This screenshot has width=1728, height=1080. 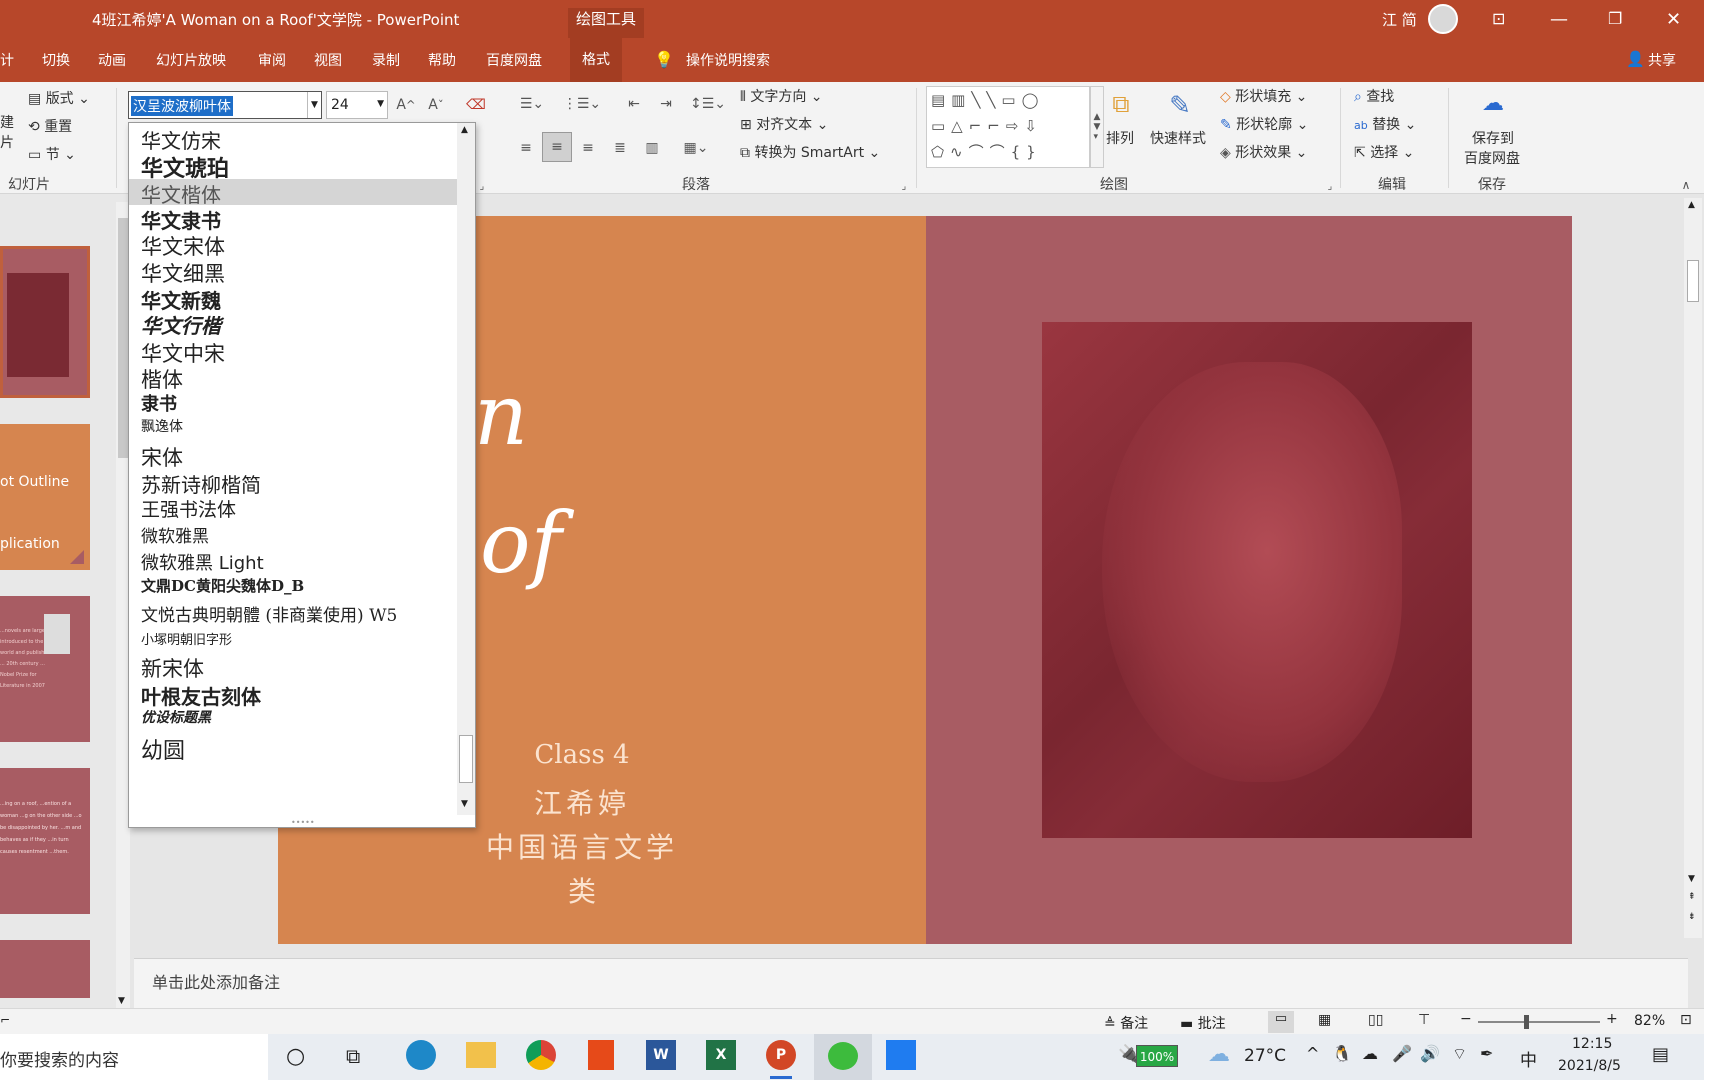 I want to click on quick-styles-button: 快速样式, so click(x=1178, y=138).